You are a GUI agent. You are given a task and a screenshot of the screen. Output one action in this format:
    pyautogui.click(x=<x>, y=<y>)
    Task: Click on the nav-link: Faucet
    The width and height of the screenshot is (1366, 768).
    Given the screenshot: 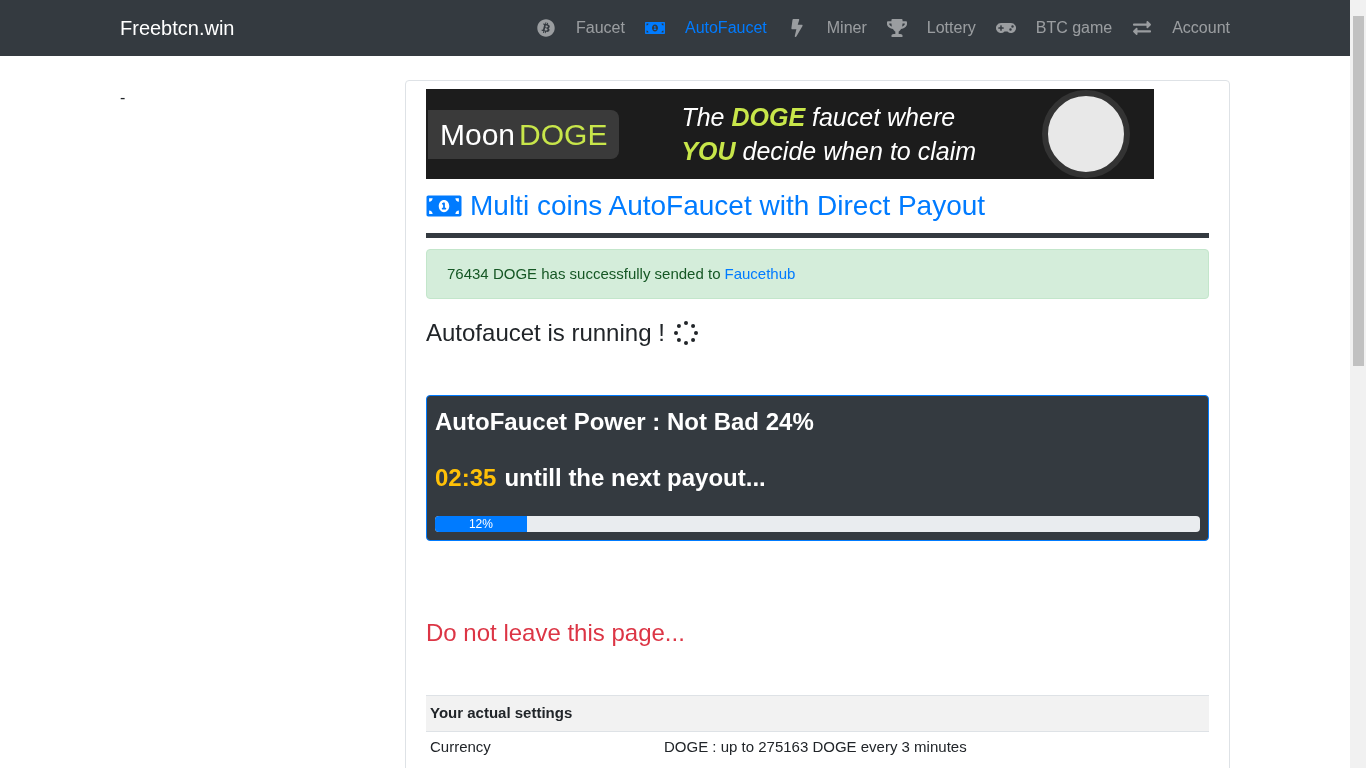 What is the action you would take?
    pyautogui.click(x=580, y=28)
    